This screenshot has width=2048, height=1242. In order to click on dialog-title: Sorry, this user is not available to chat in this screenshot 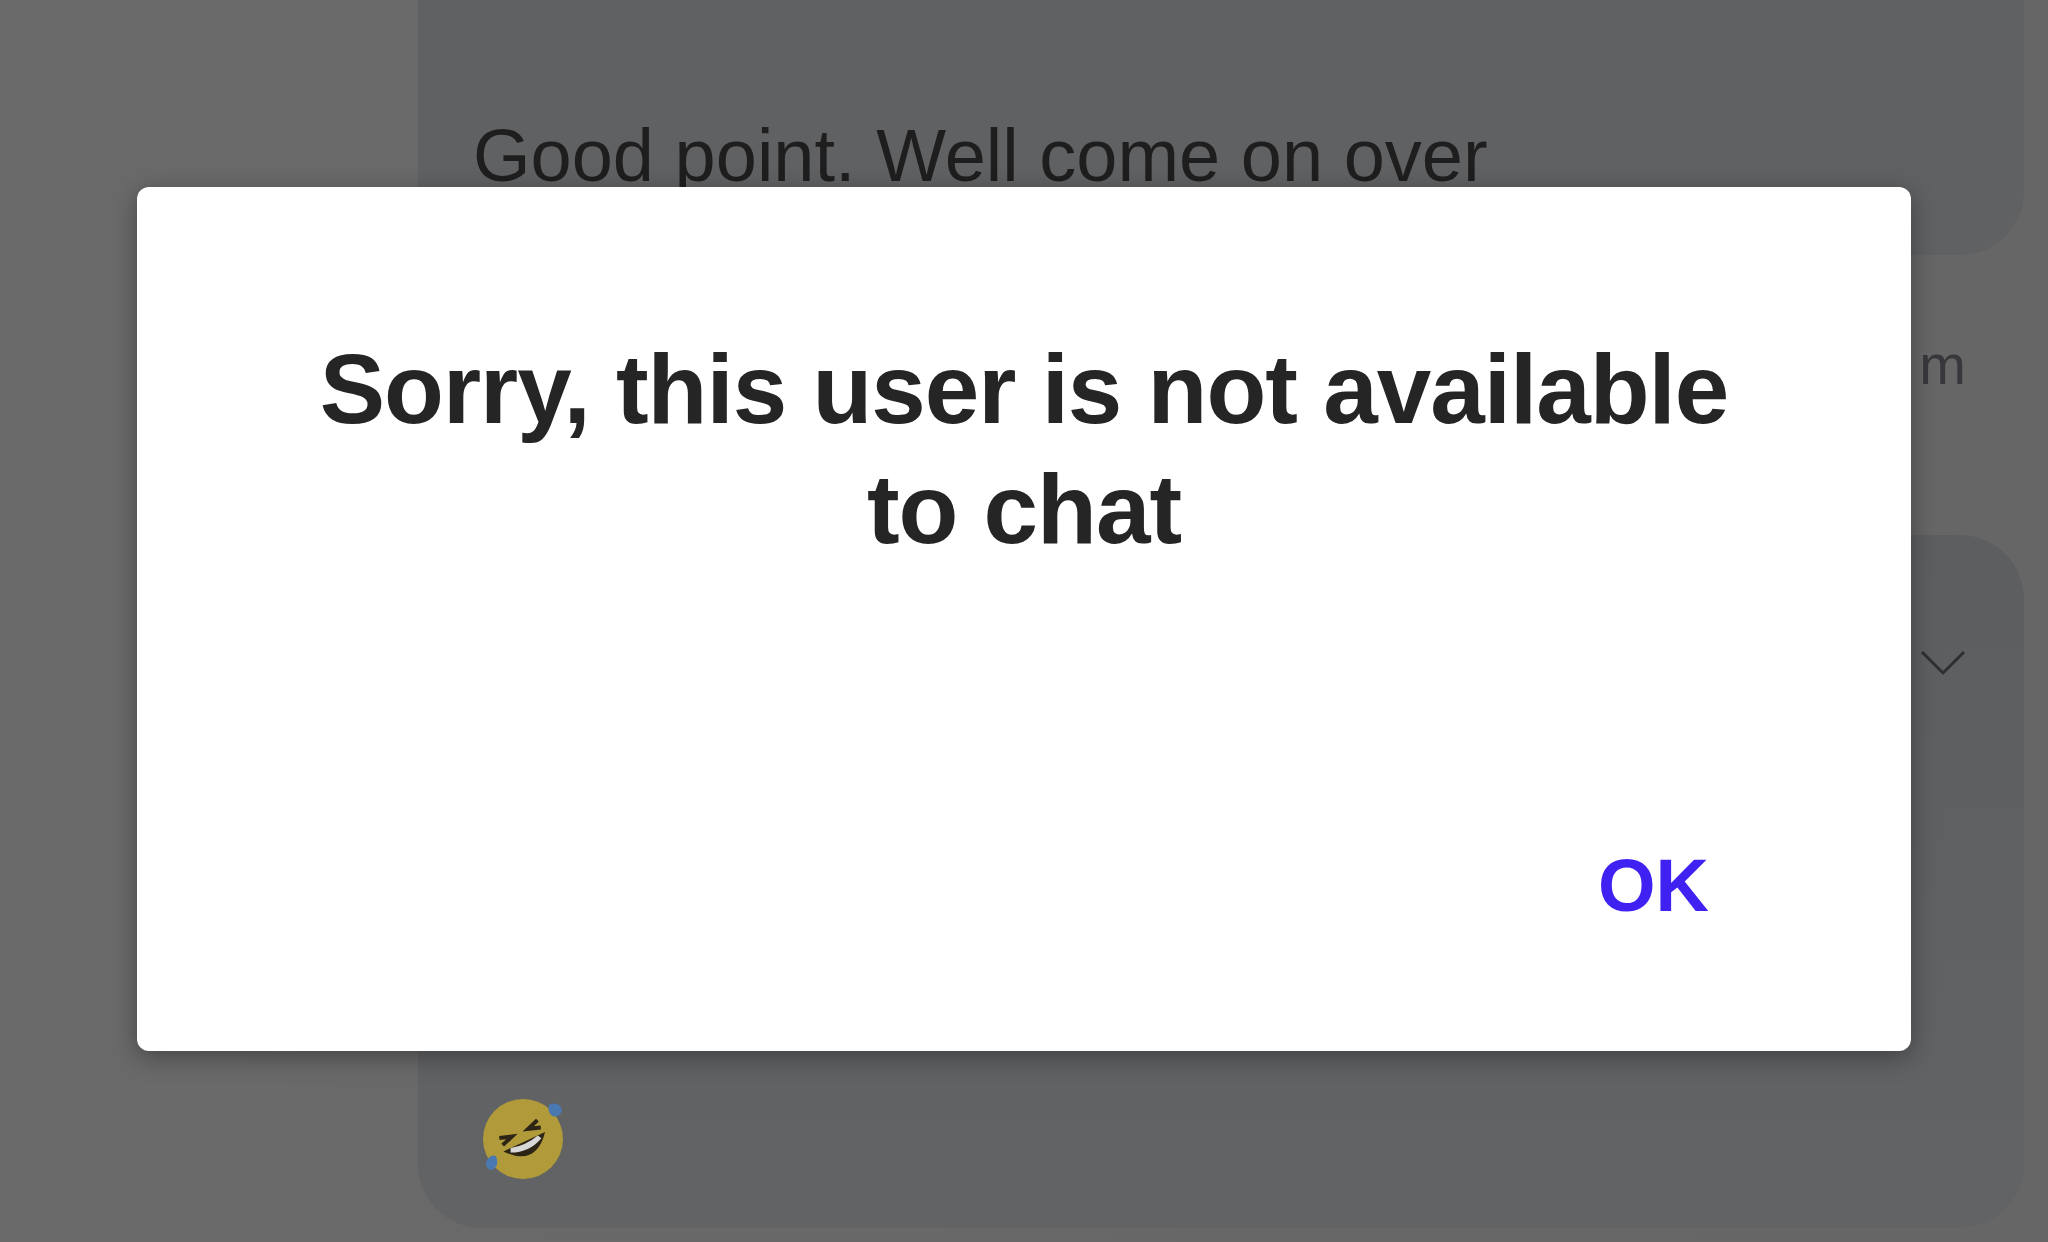, I will do `click(1024, 449)`.